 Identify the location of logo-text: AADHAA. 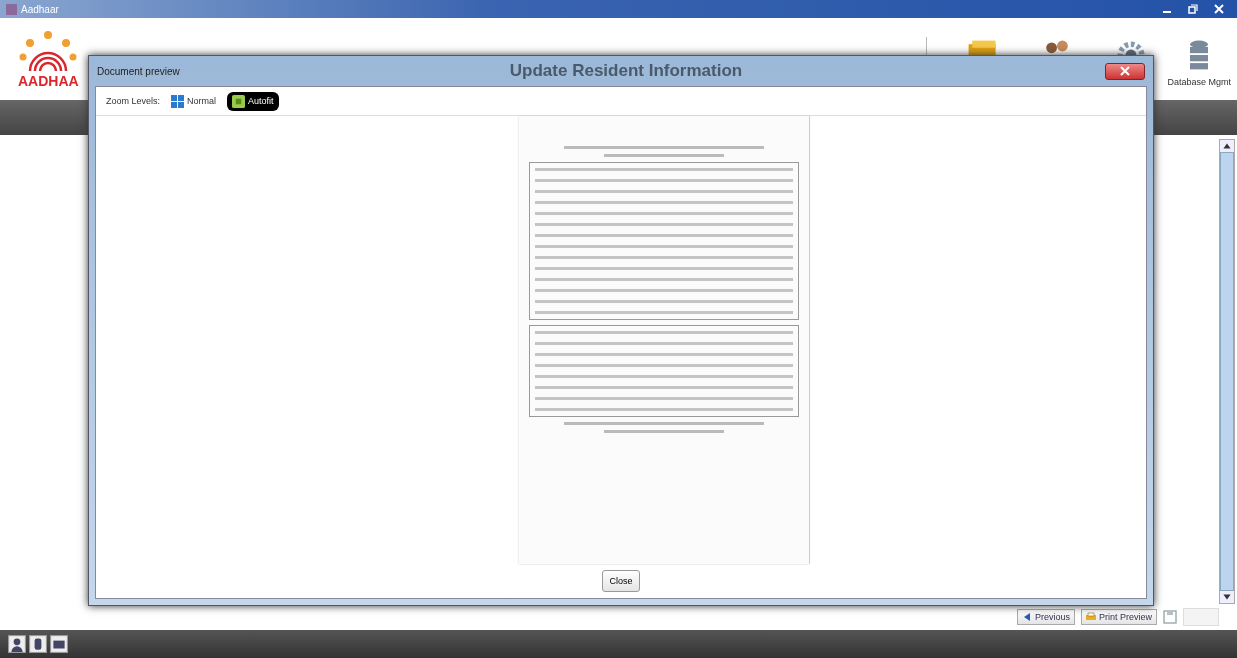
(48, 81).